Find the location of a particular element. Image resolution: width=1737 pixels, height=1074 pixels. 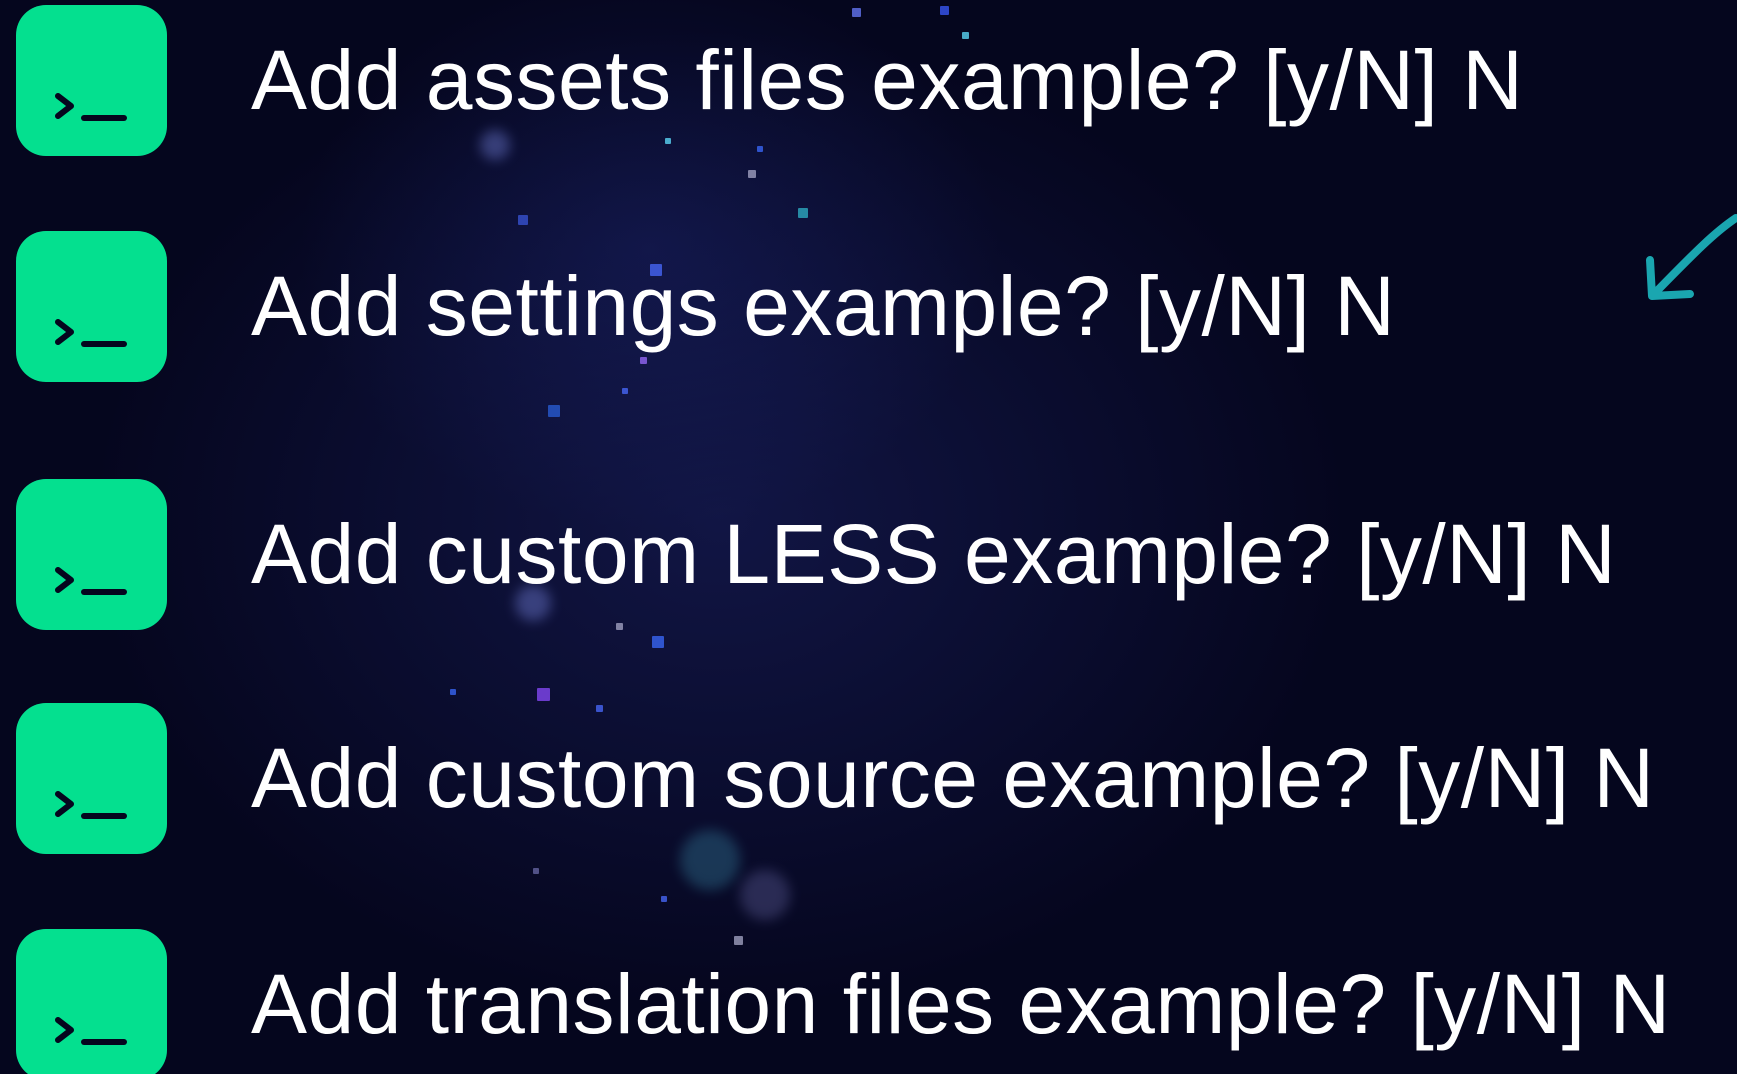

prompt-text: Add settings example? [y/N] N is located at coordinates (823, 306).